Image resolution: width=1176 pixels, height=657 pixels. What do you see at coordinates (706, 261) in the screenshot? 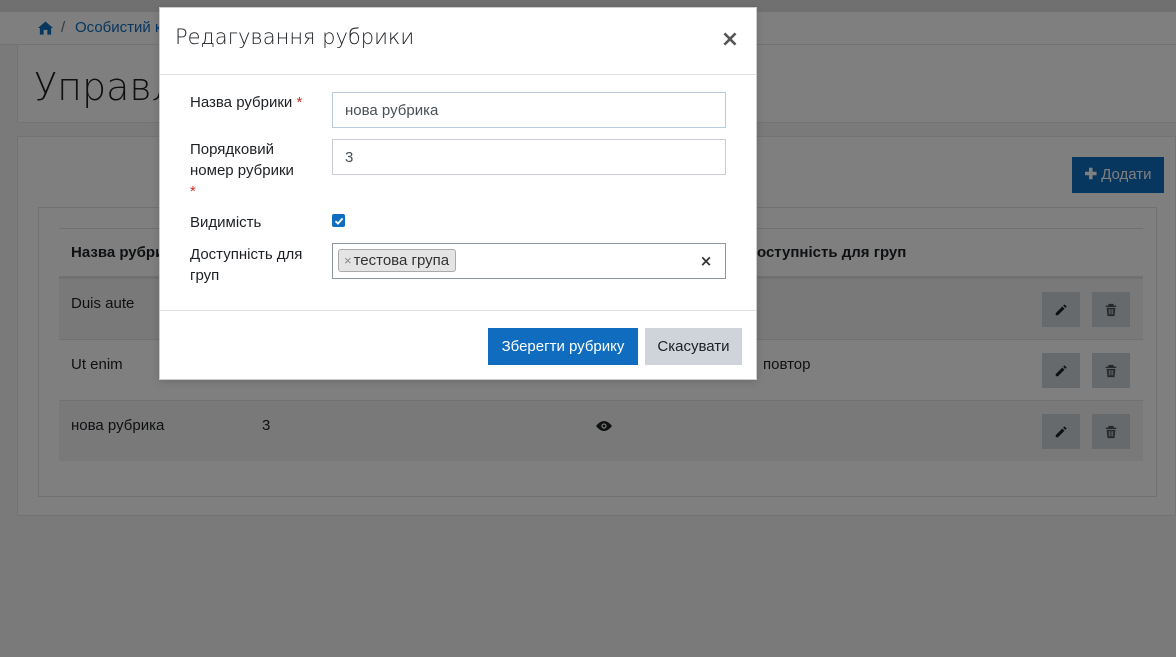
I see `clear-selection-icon: ×` at bounding box center [706, 261].